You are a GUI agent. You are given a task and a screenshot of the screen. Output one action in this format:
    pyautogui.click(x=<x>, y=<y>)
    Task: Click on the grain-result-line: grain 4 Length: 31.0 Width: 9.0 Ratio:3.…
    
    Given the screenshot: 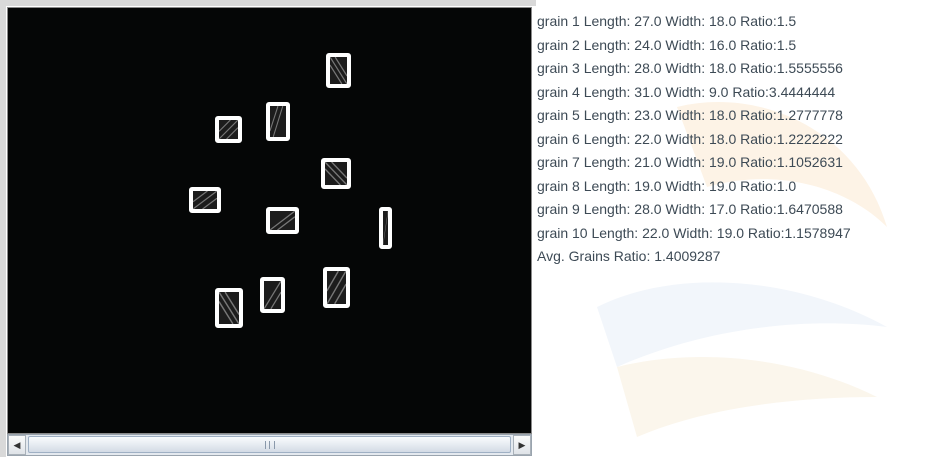 What is the action you would take?
    pyautogui.click(x=686, y=91)
    